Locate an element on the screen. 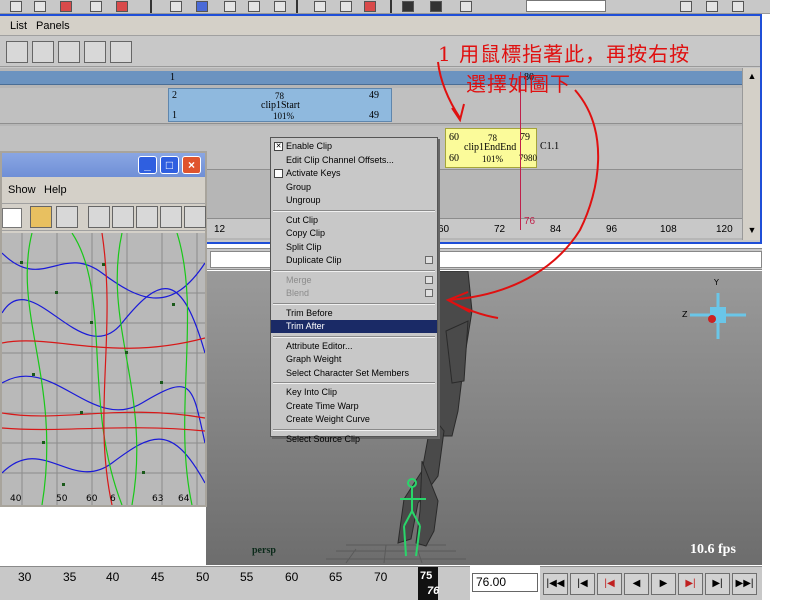  spline-tangent-icon is located at coordinates (99, 217).